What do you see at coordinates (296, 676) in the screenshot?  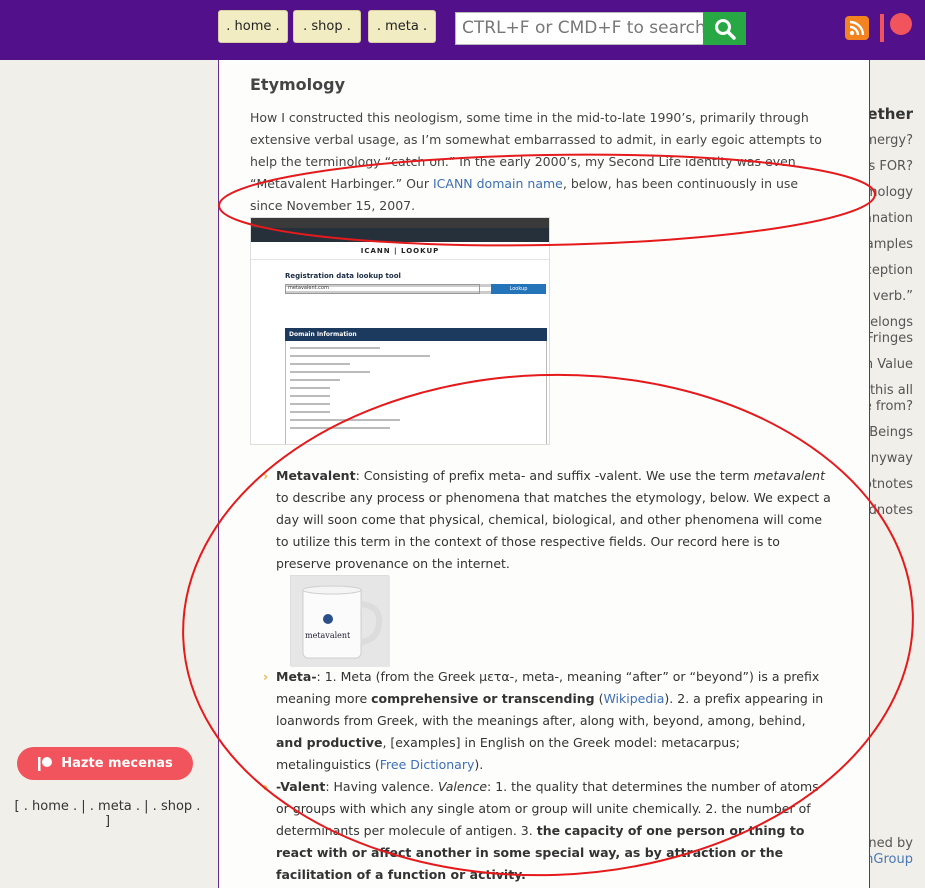 I see `term-meta: Meta-` at bounding box center [296, 676].